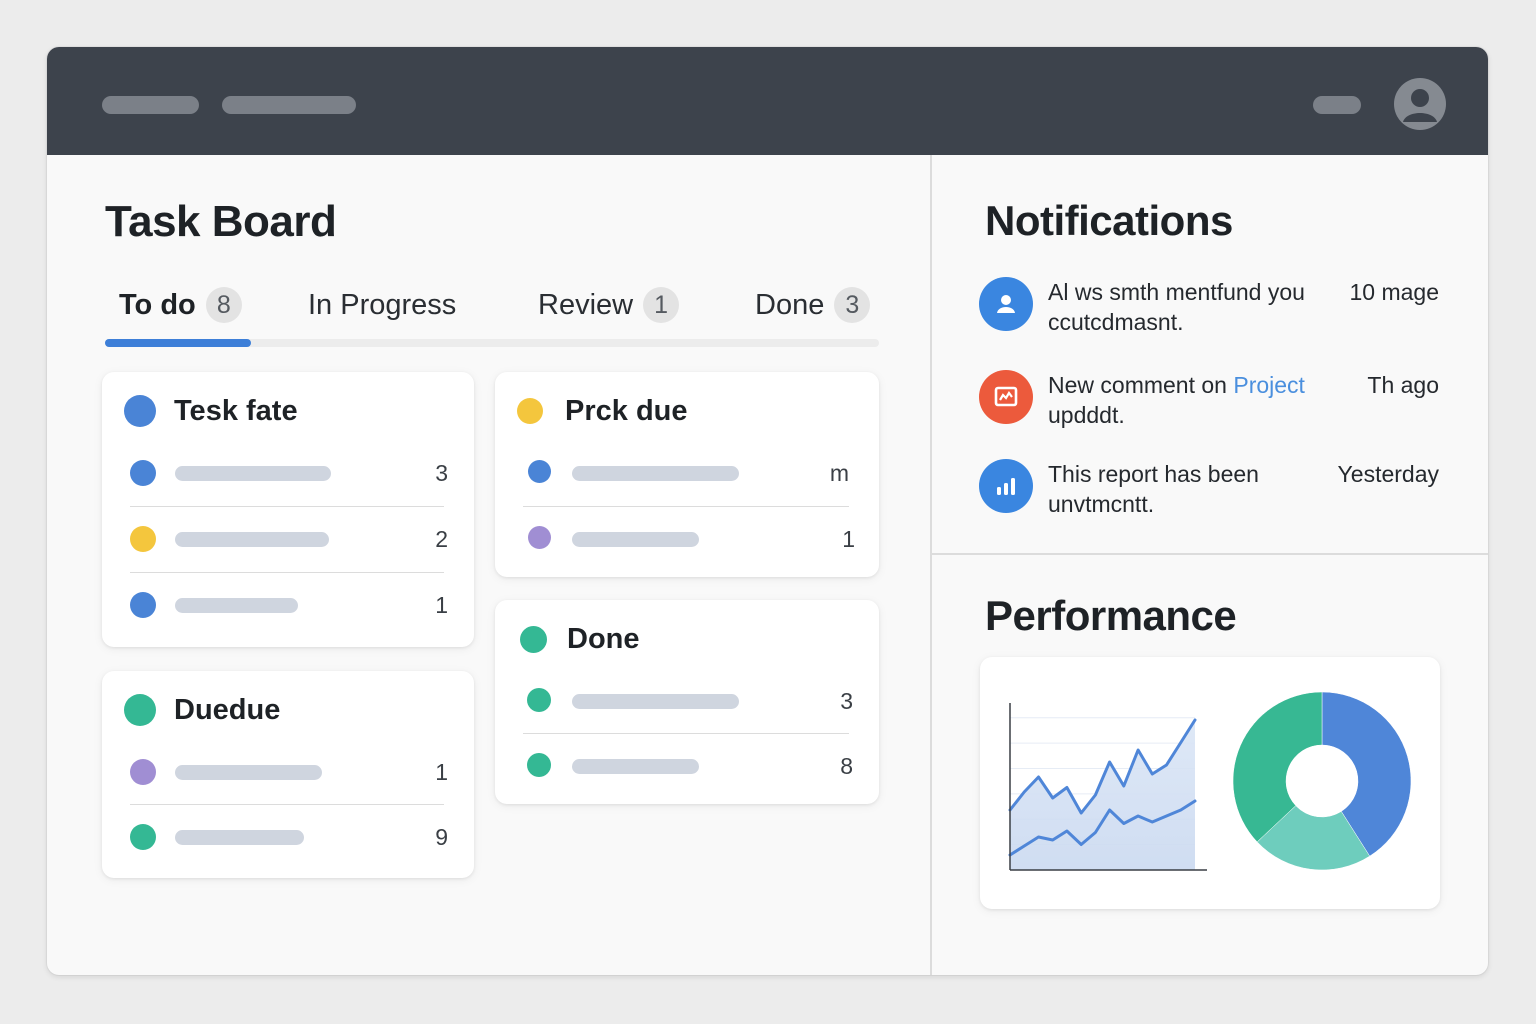  What do you see at coordinates (178, 343) in the screenshot?
I see `tab-active-indicator` at bounding box center [178, 343].